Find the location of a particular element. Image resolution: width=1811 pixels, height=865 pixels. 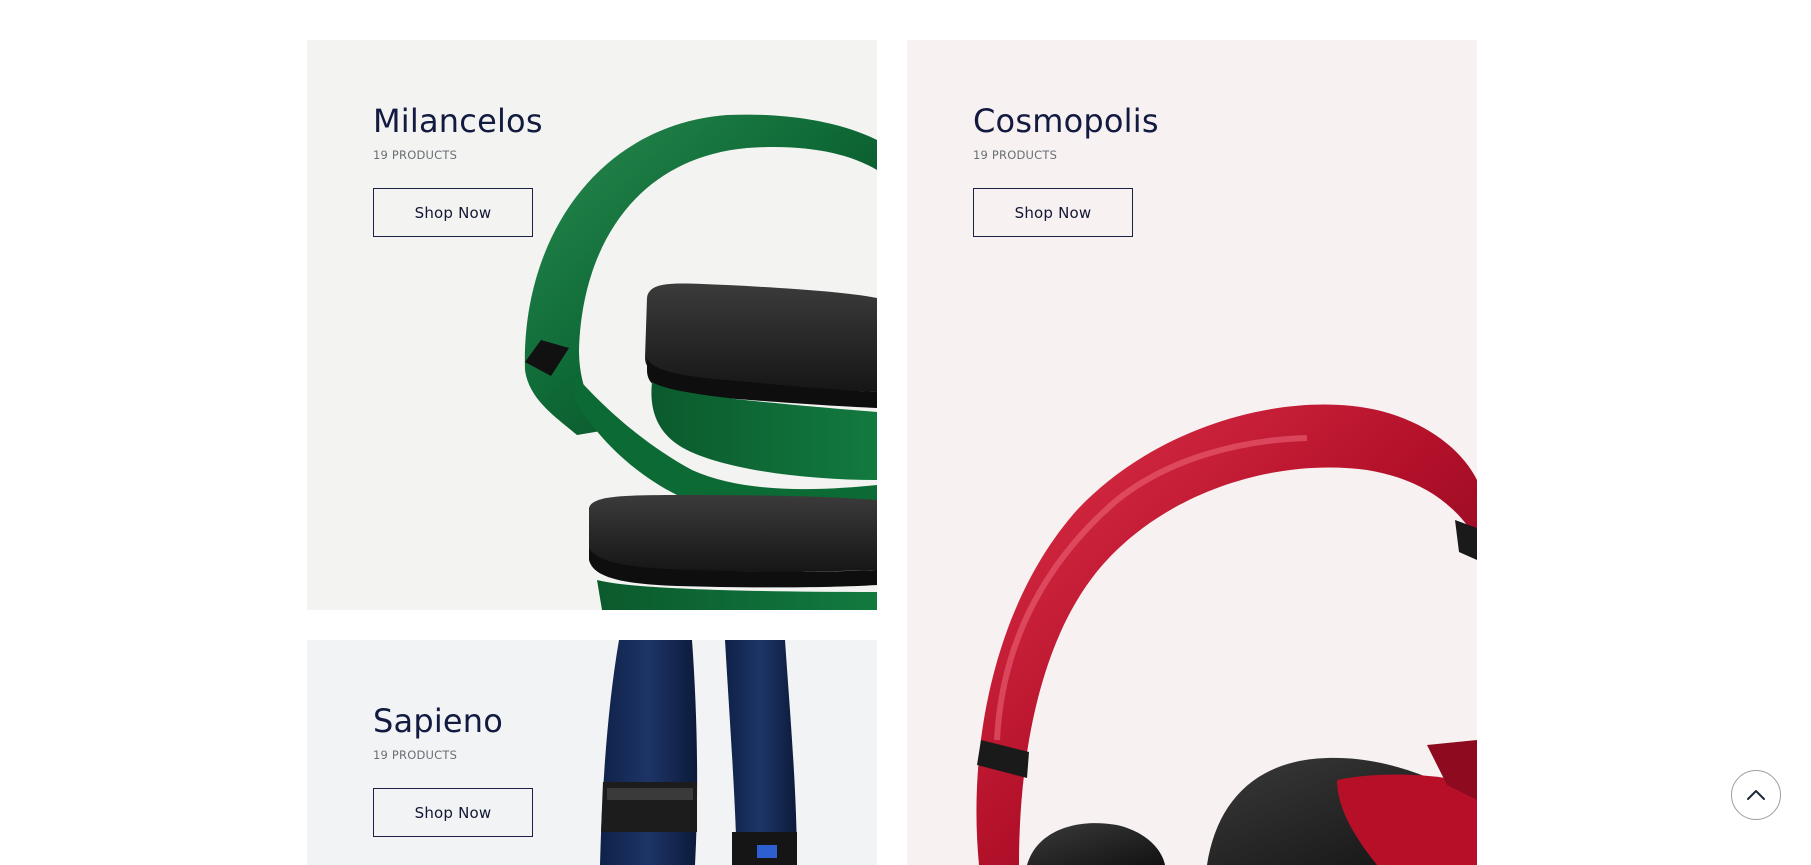

collection-card-sapieno: Sapieno 19 PRODUCTS Shop Now is located at coordinates (592, 752).